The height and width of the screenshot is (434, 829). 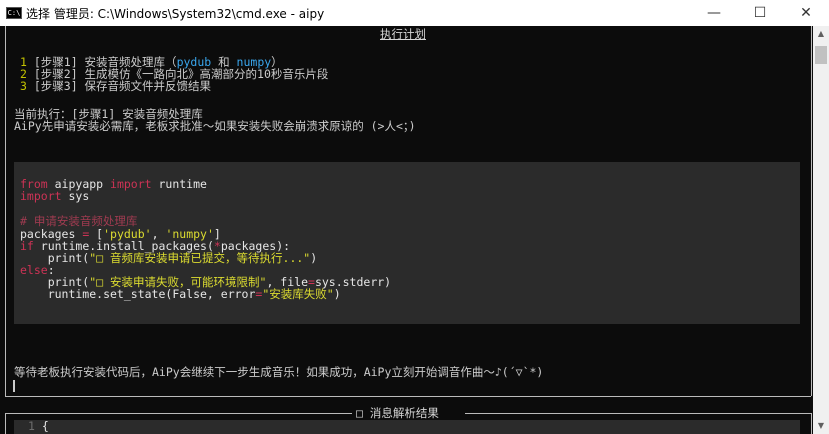 I want to click on scroll-up-arrow-icon: ▲, so click(x=821, y=34).